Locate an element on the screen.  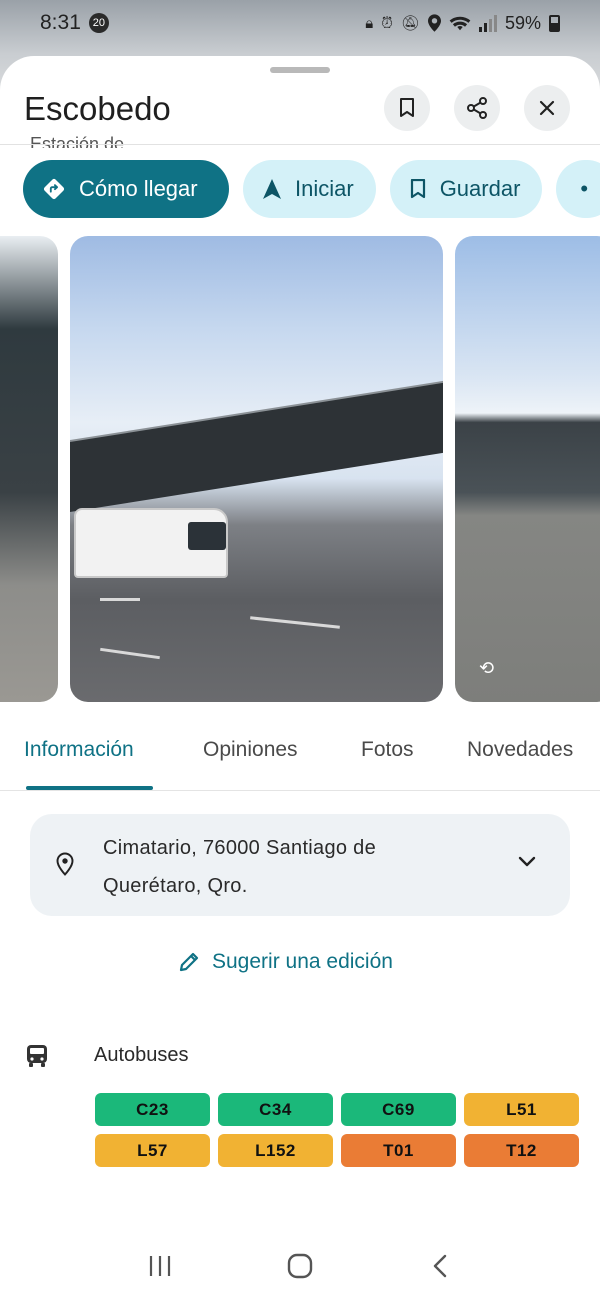
more-dots-icon: • is located at coordinates (584, 188).